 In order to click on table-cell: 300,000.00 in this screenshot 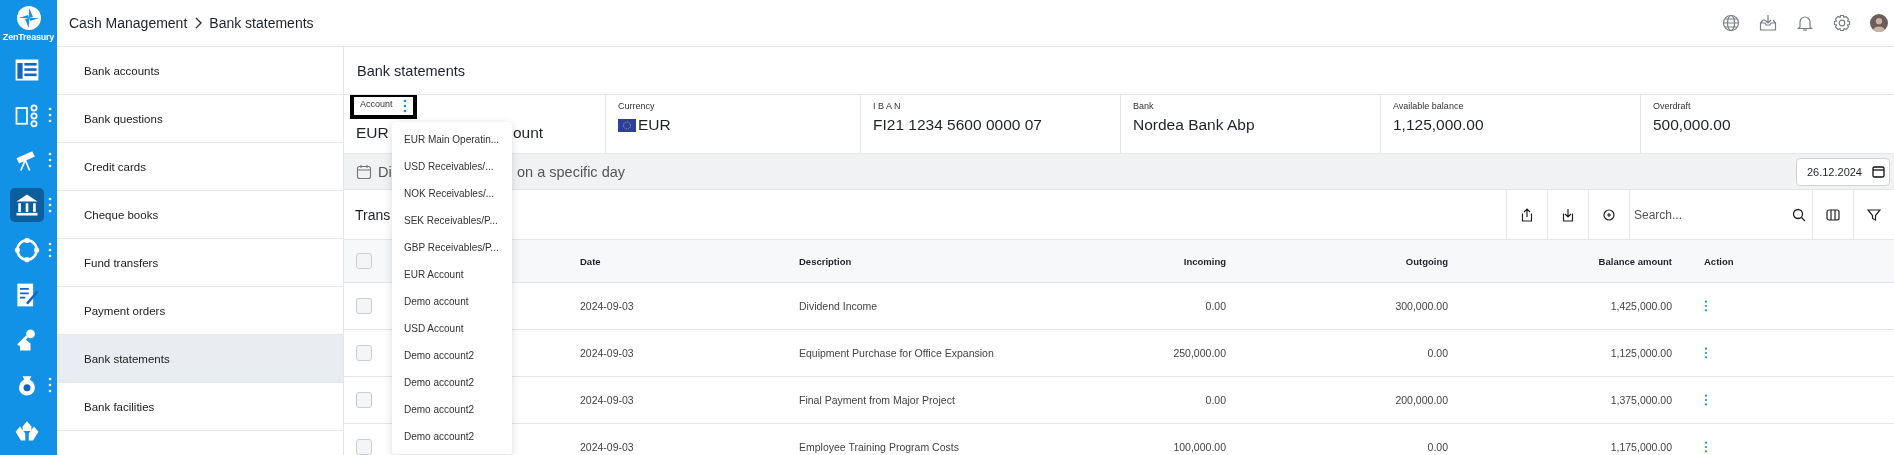, I will do `click(1421, 306)`.